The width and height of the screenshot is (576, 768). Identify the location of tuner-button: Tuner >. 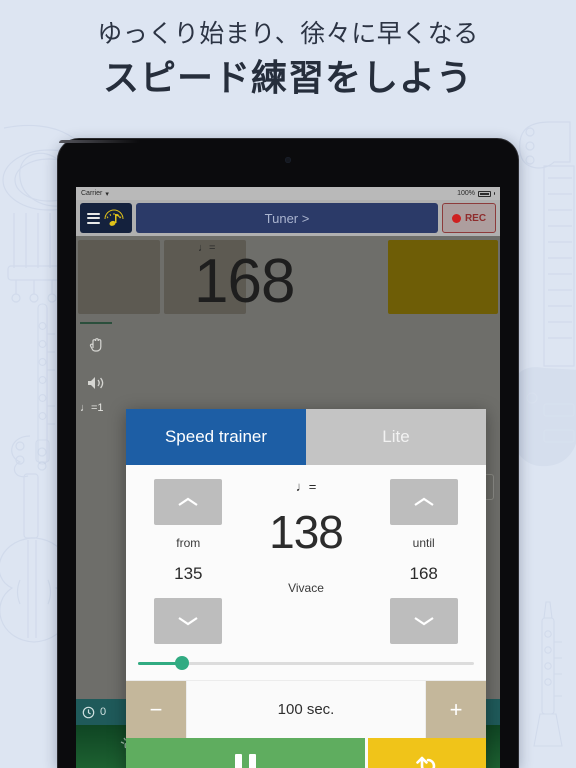
(287, 218).